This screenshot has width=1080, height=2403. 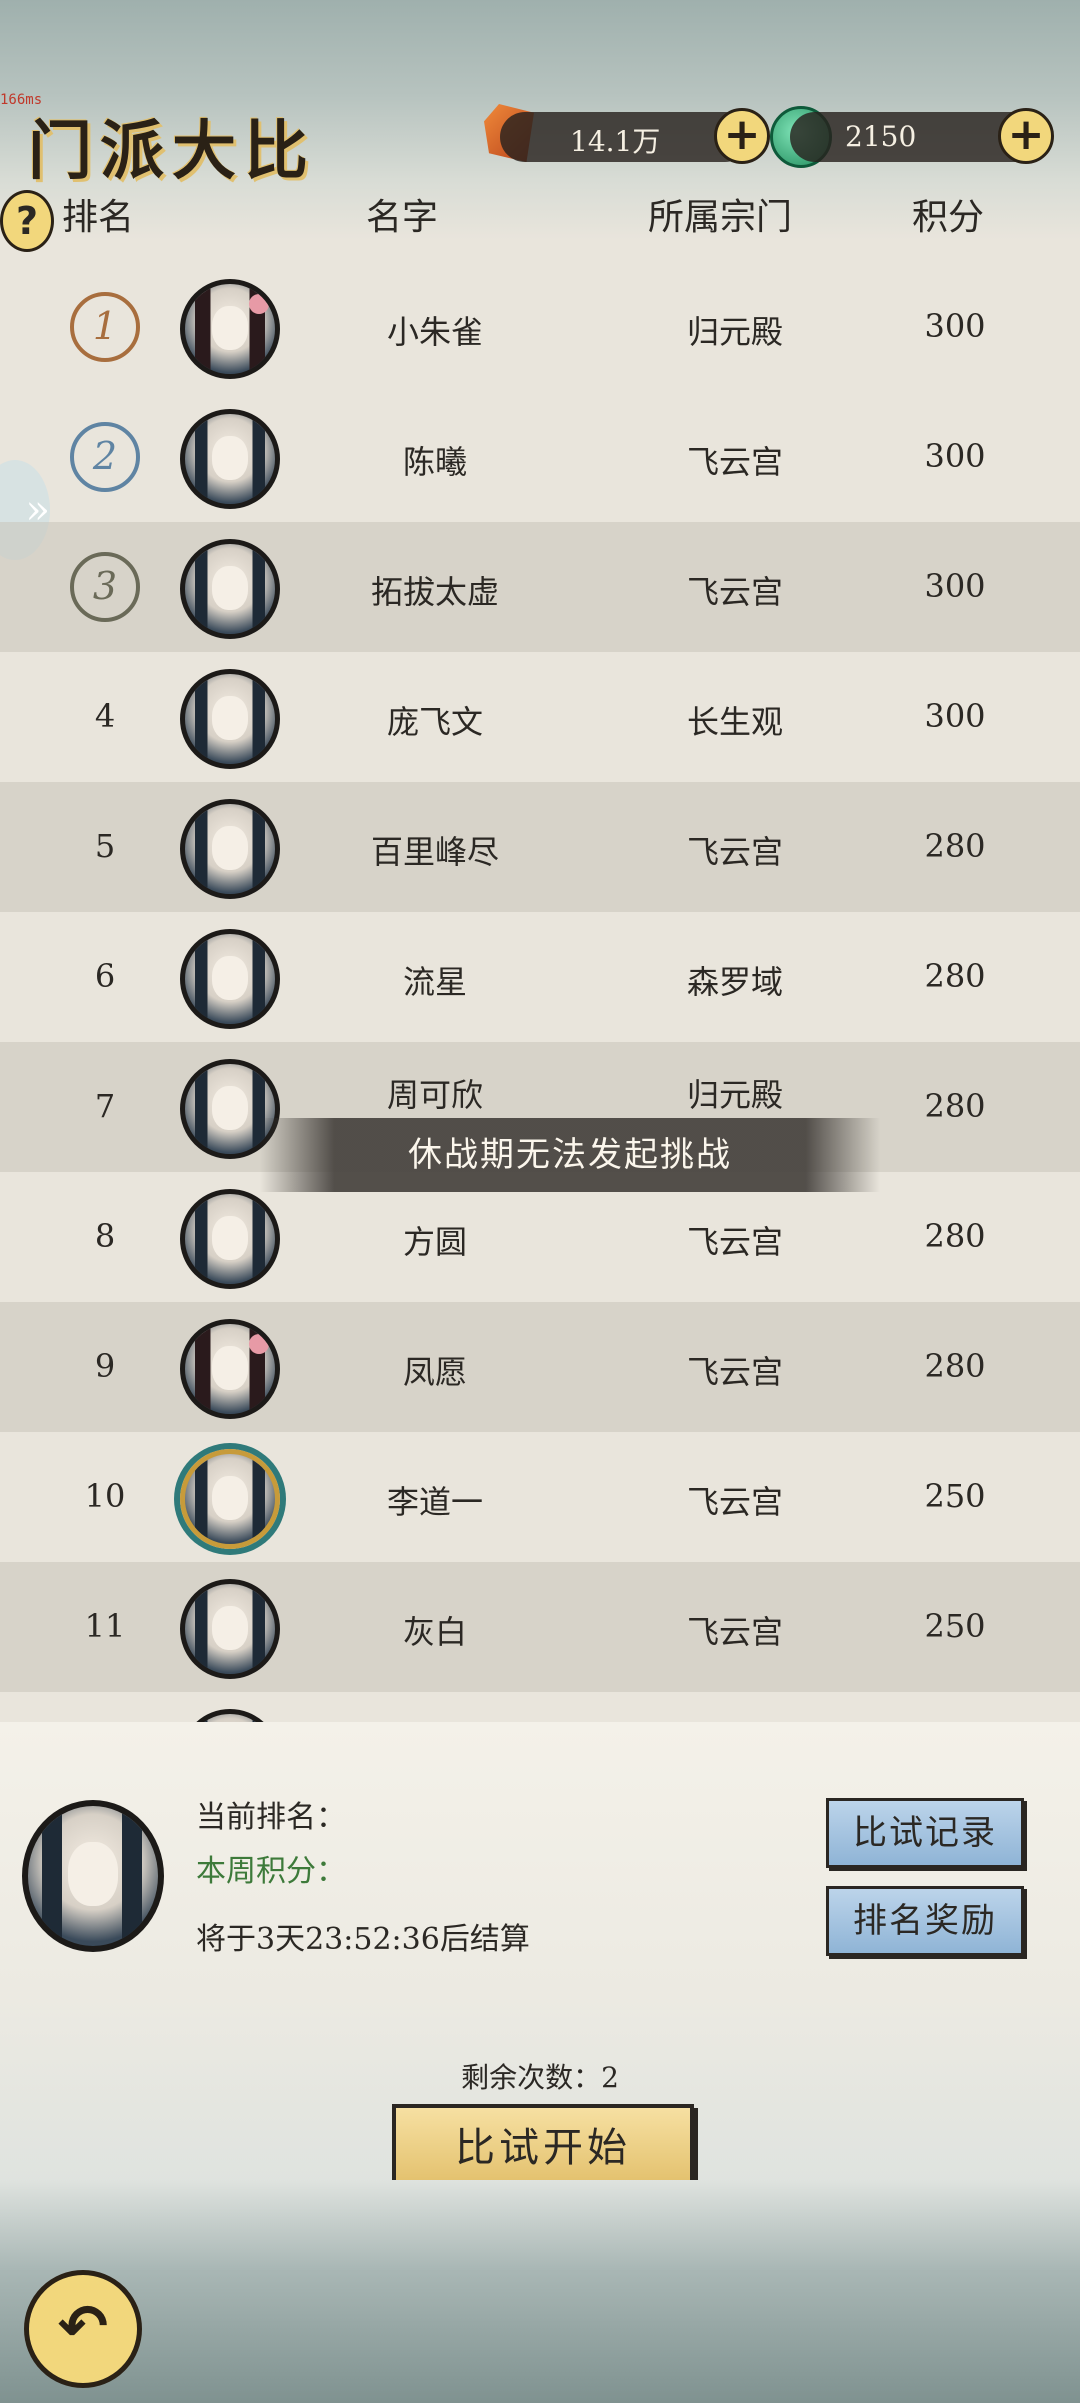 I want to click on player-name: 灰白, so click(x=434, y=1632).